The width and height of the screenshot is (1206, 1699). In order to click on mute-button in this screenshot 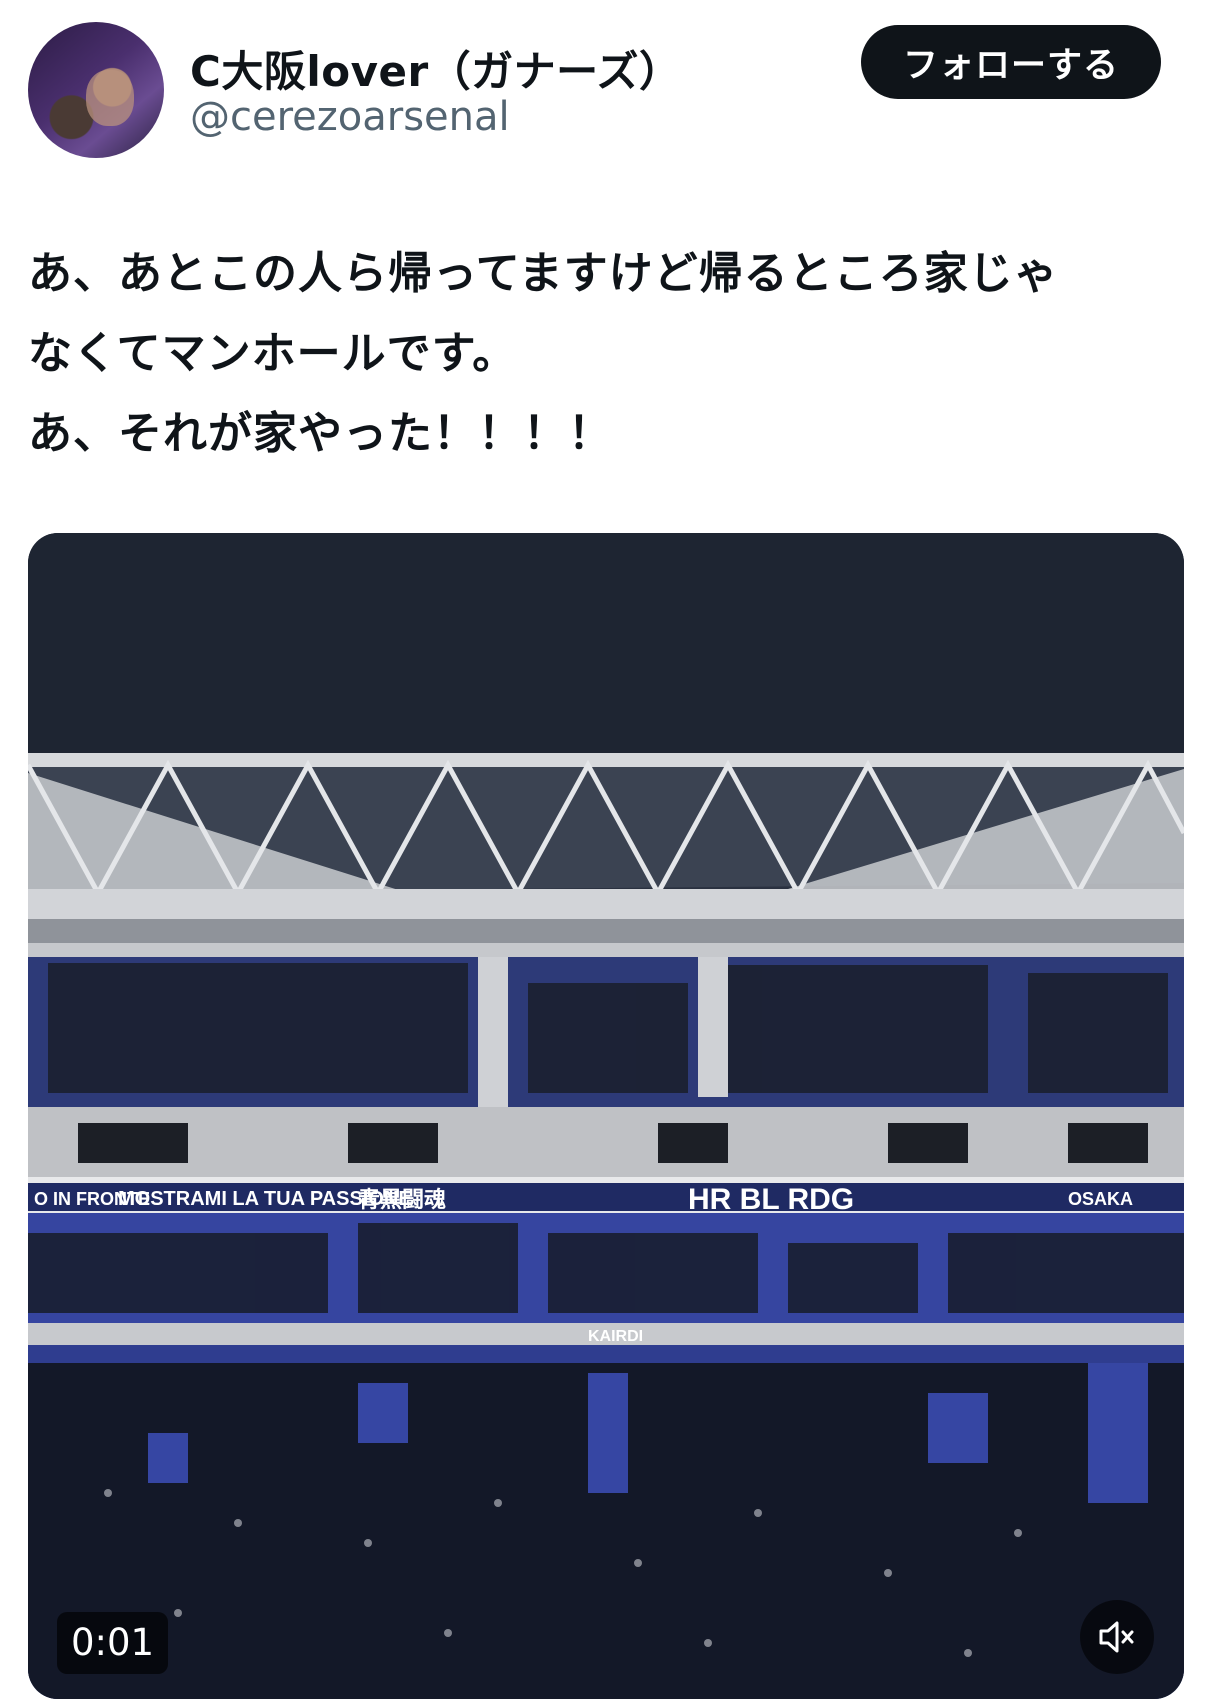, I will do `click(1117, 1637)`.